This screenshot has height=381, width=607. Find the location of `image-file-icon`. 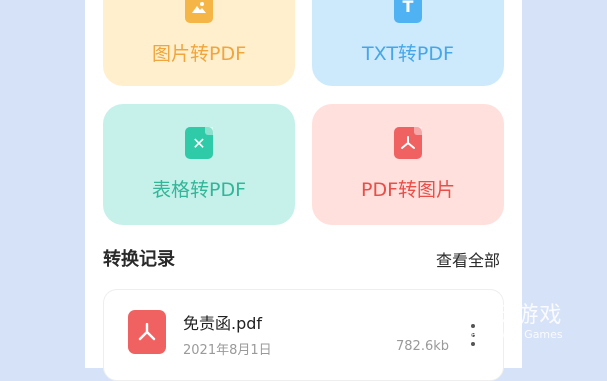

image-file-icon is located at coordinates (199, 11).